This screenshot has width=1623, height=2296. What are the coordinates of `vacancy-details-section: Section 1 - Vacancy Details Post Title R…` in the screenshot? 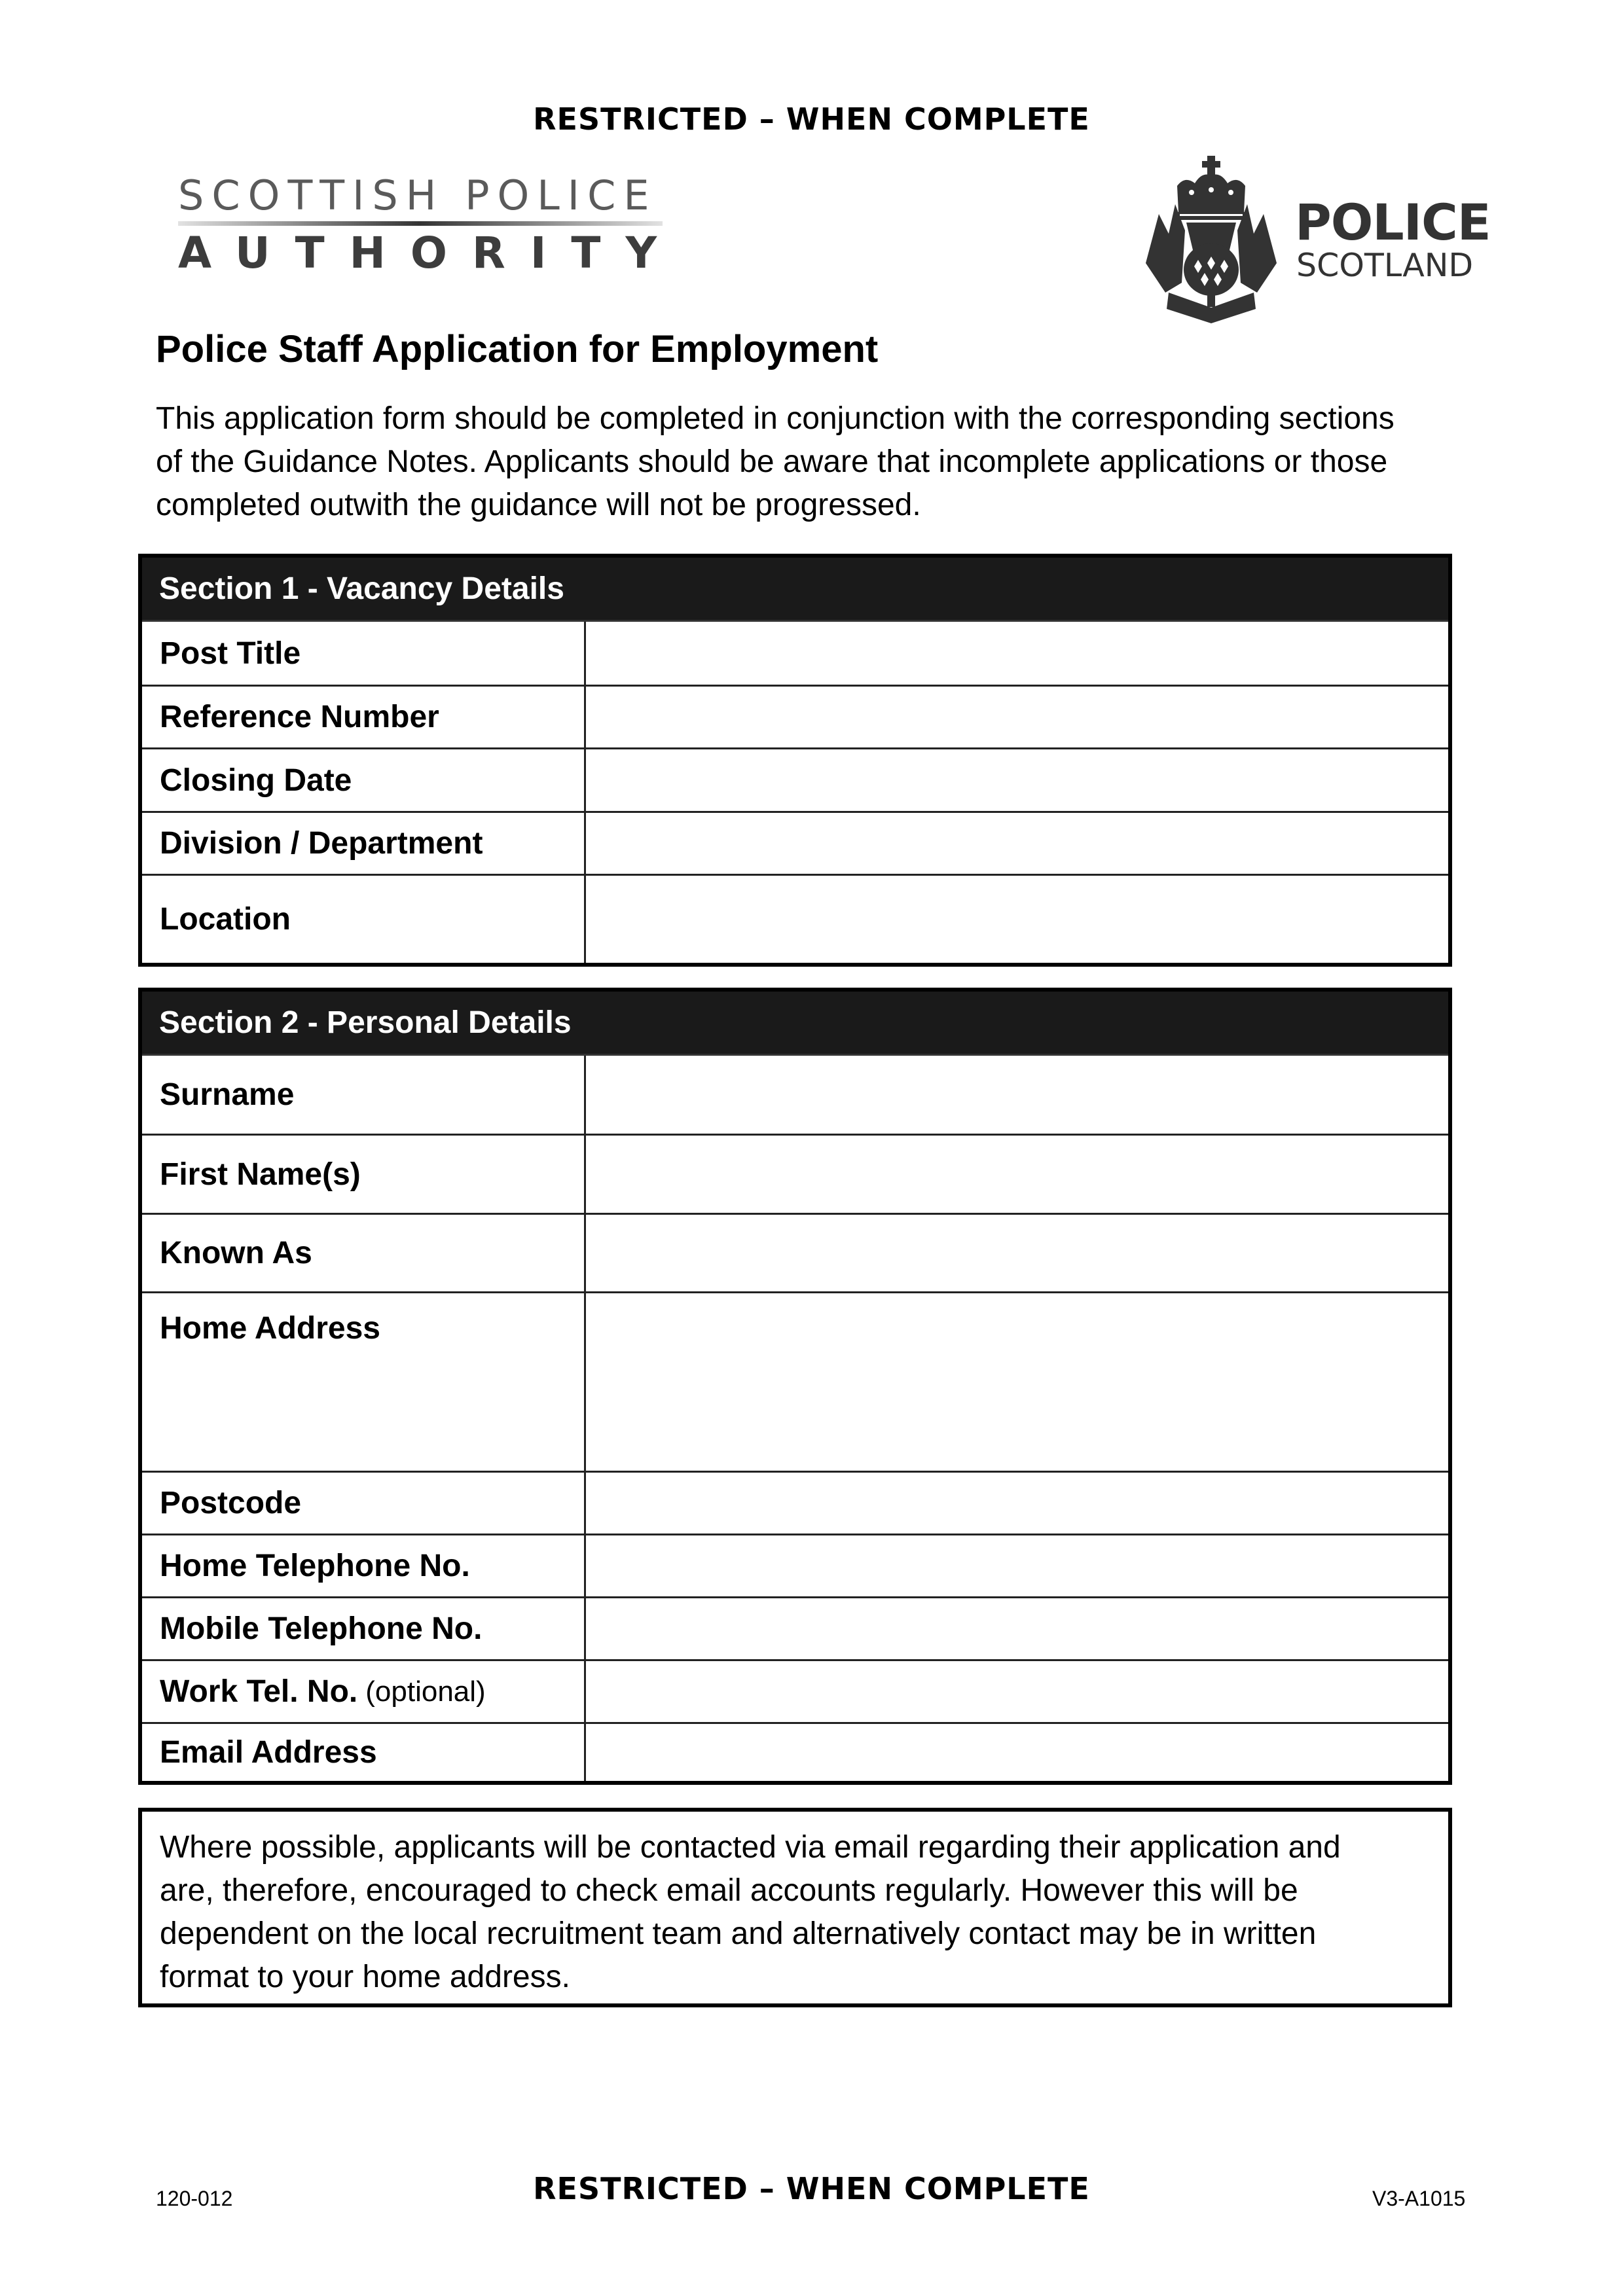 It's located at (795, 760).